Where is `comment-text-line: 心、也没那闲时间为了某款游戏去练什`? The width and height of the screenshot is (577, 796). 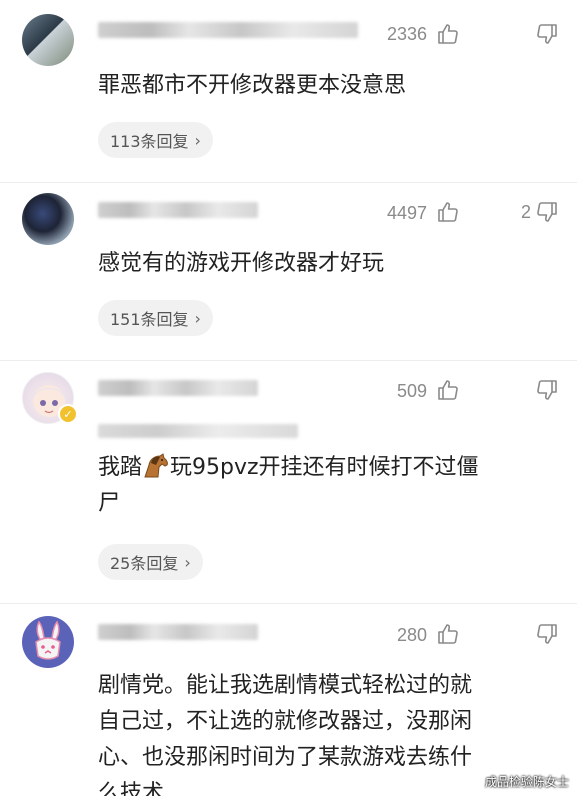
comment-text-line: 心、也没那闲时间为了某款游戏去练什 is located at coordinates (285, 757).